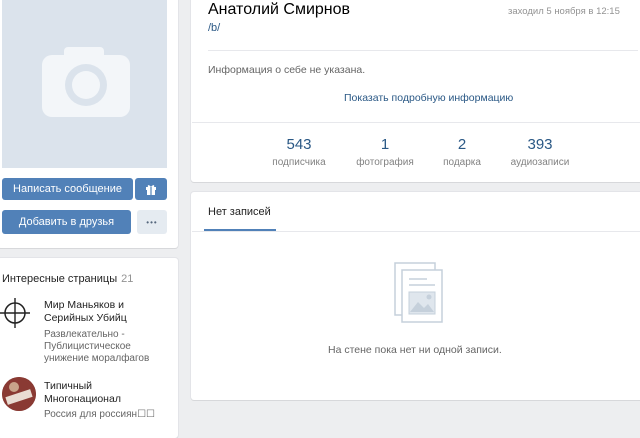  I want to click on gift-icon, so click(151, 190).